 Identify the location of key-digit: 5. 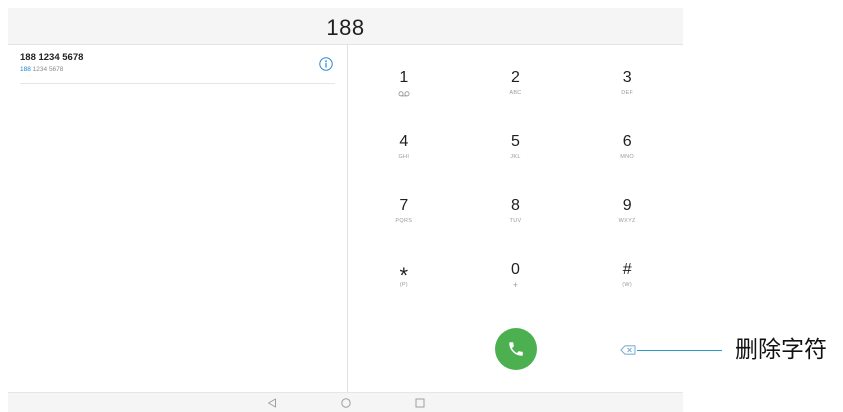
(515, 141).